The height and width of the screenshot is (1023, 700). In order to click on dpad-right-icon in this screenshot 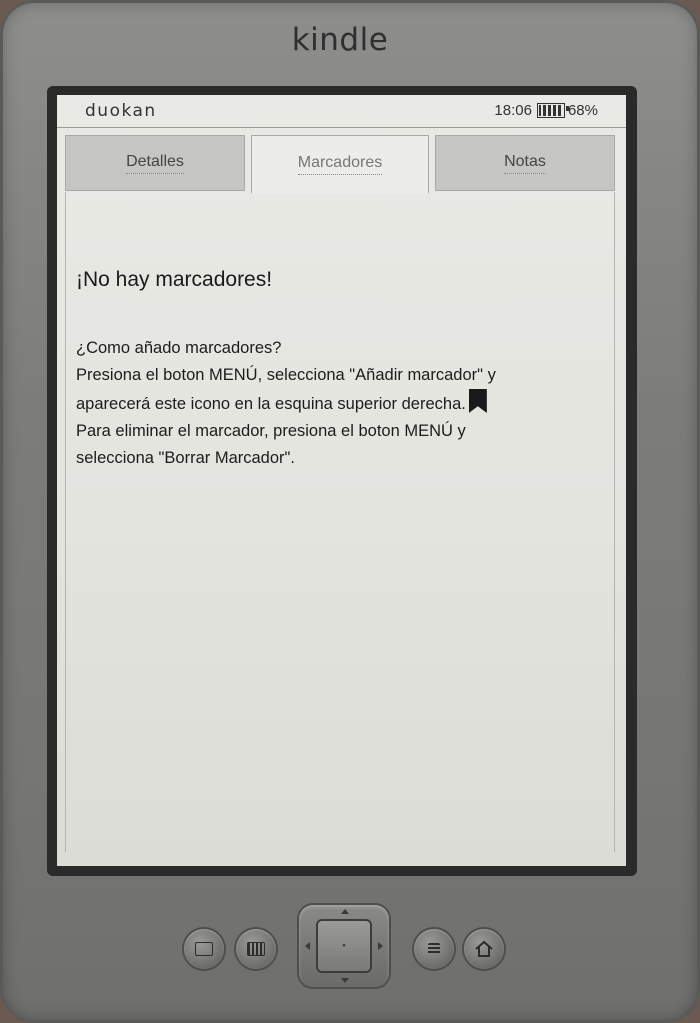, I will do `click(380, 946)`.